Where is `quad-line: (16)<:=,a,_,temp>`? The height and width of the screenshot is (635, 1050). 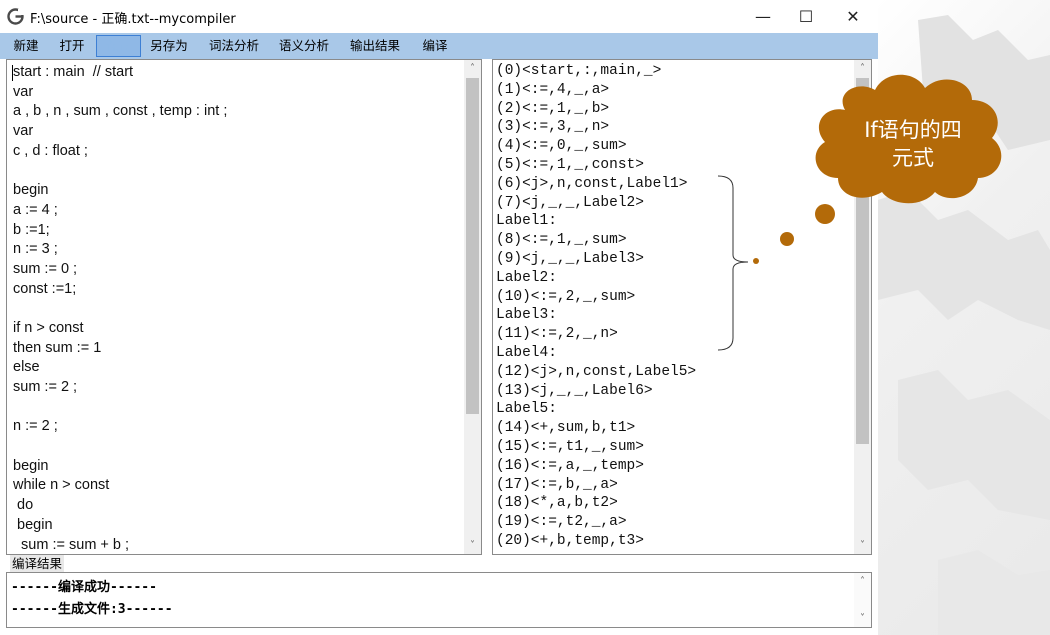
quad-line: (16)<:=,a,_,temp> is located at coordinates (570, 465).